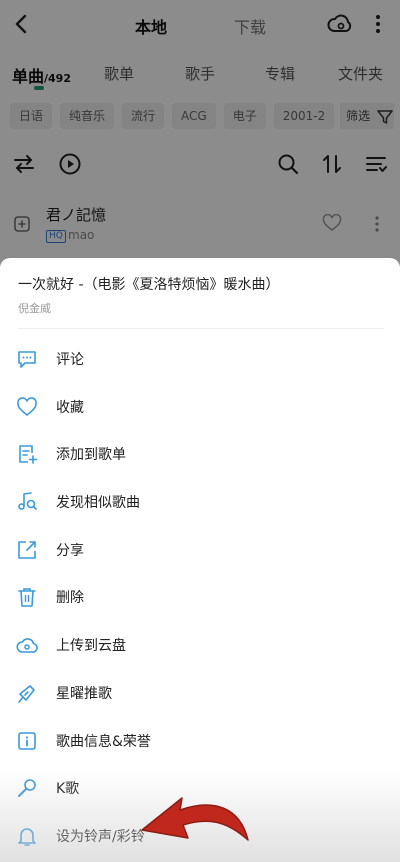 This screenshot has height=862, width=400. I want to click on info-icon, so click(27, 740).